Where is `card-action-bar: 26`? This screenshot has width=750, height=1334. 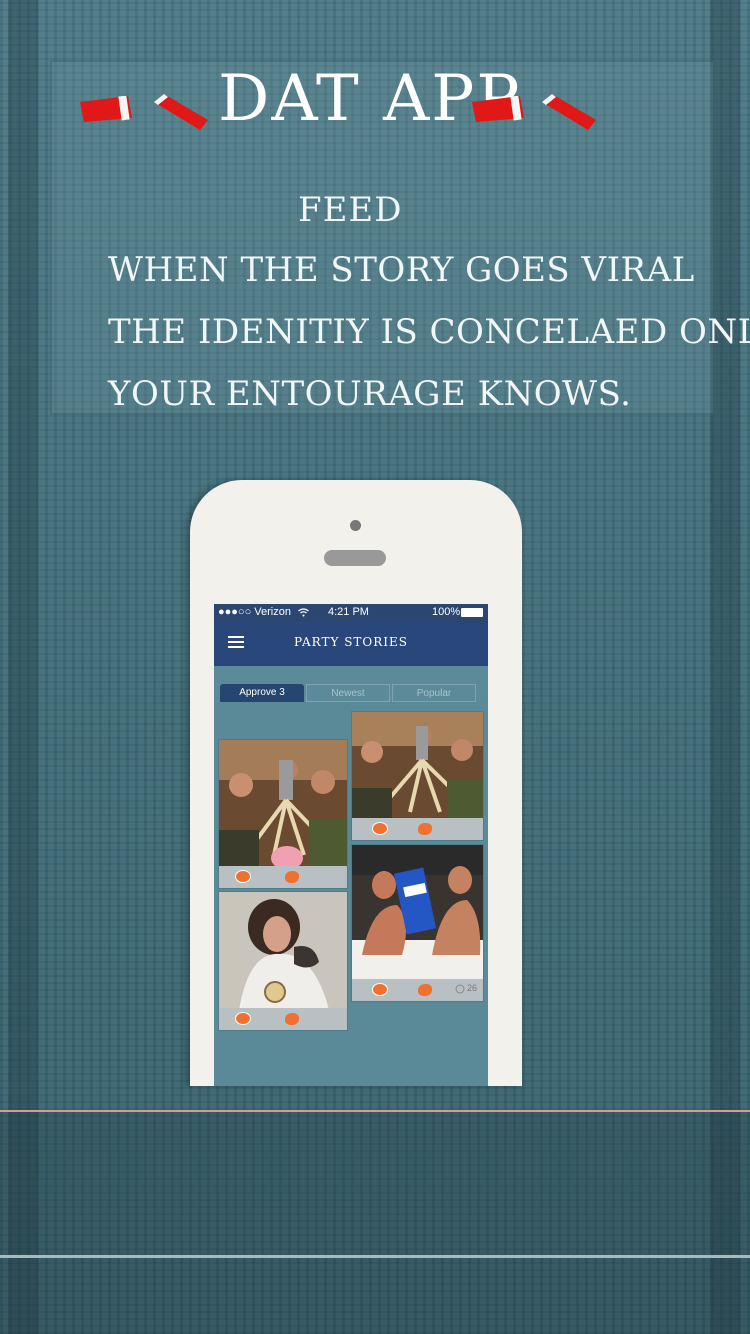 card-action-bar: 26 is located at coordinates (417, 990).